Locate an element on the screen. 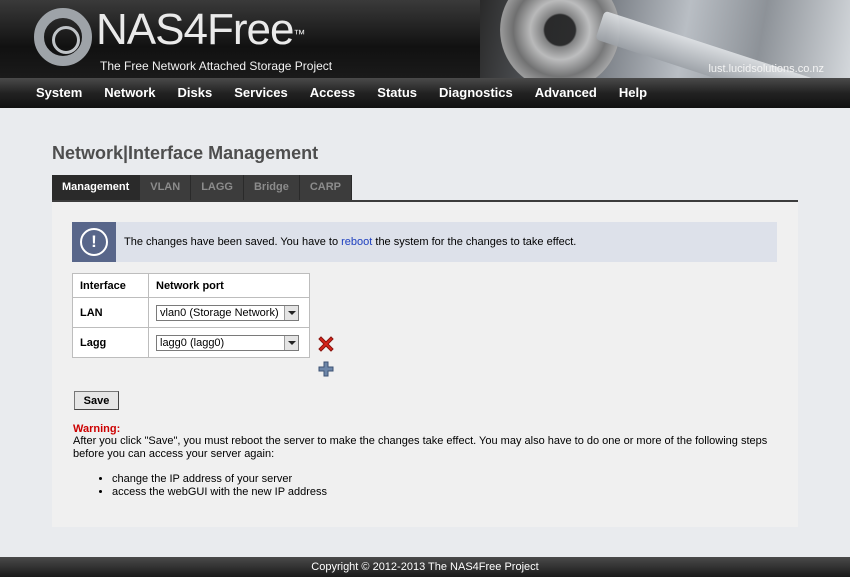 Image resolution: width=850 pixels, height=577 pixels. list-item: change the IP address of your server is located at coordinates (219, 479).